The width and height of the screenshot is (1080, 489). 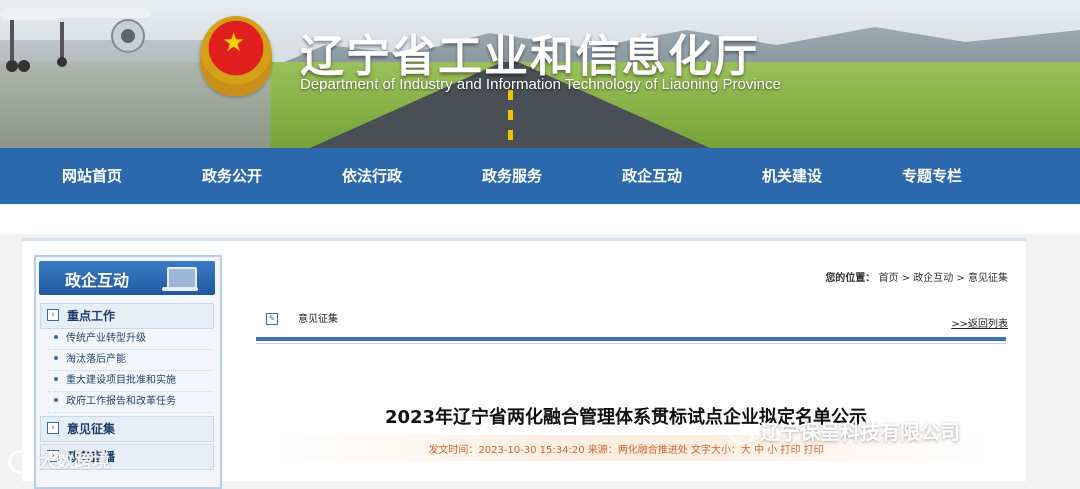 What do you see at coordinates (792, 176) in the screenshot?
I see `nav-item-office-building: 机关建设` at bounding box center [792, 176].